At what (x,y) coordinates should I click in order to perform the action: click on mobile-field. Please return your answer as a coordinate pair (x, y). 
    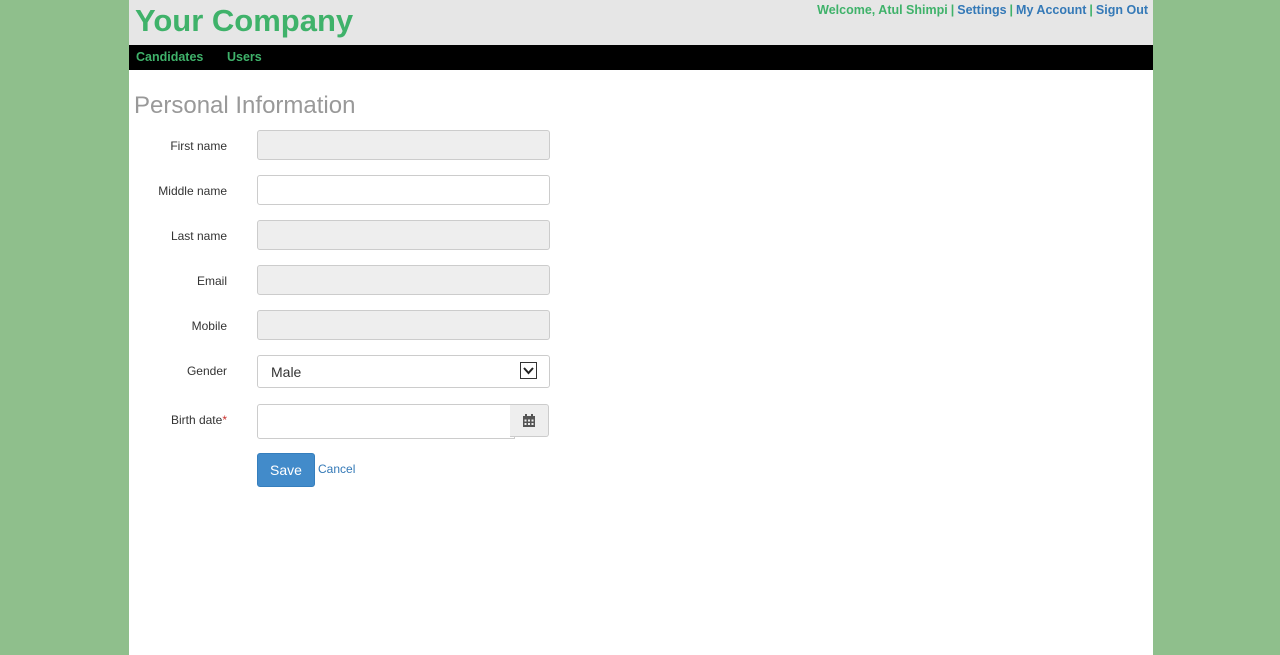
    Looking at the image, I should click on (403, 325).